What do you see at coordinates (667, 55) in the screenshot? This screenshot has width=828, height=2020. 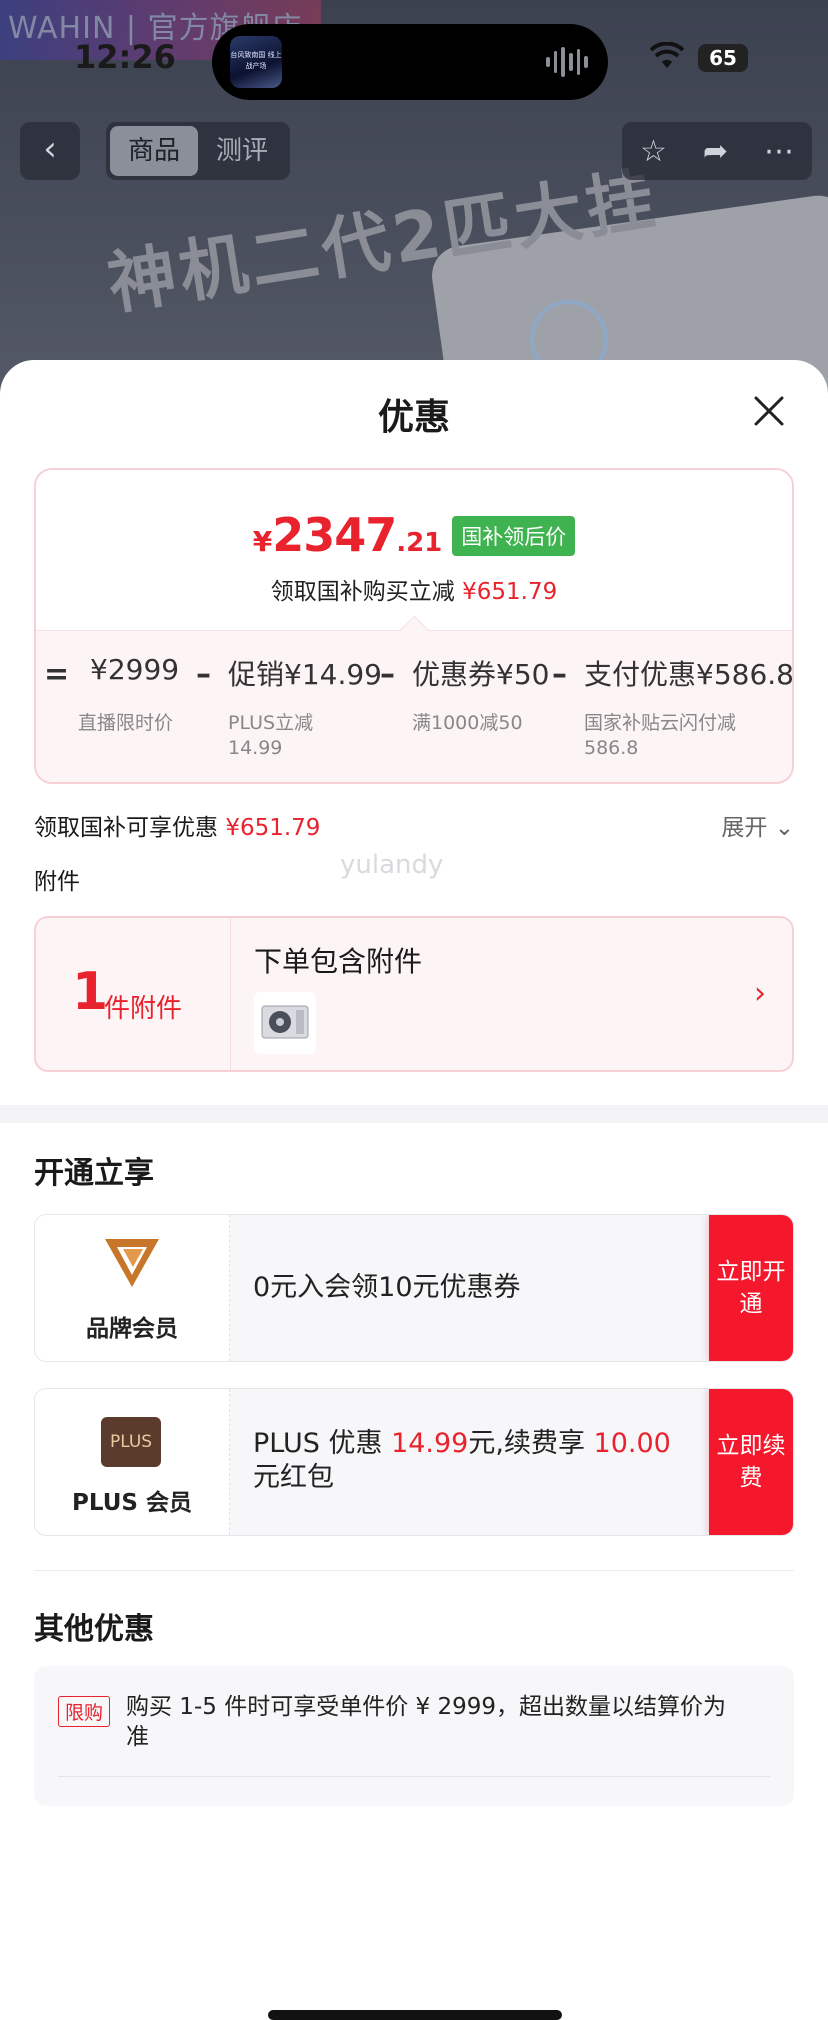 I see `wifi-icon` at bounding box center [667, 55].